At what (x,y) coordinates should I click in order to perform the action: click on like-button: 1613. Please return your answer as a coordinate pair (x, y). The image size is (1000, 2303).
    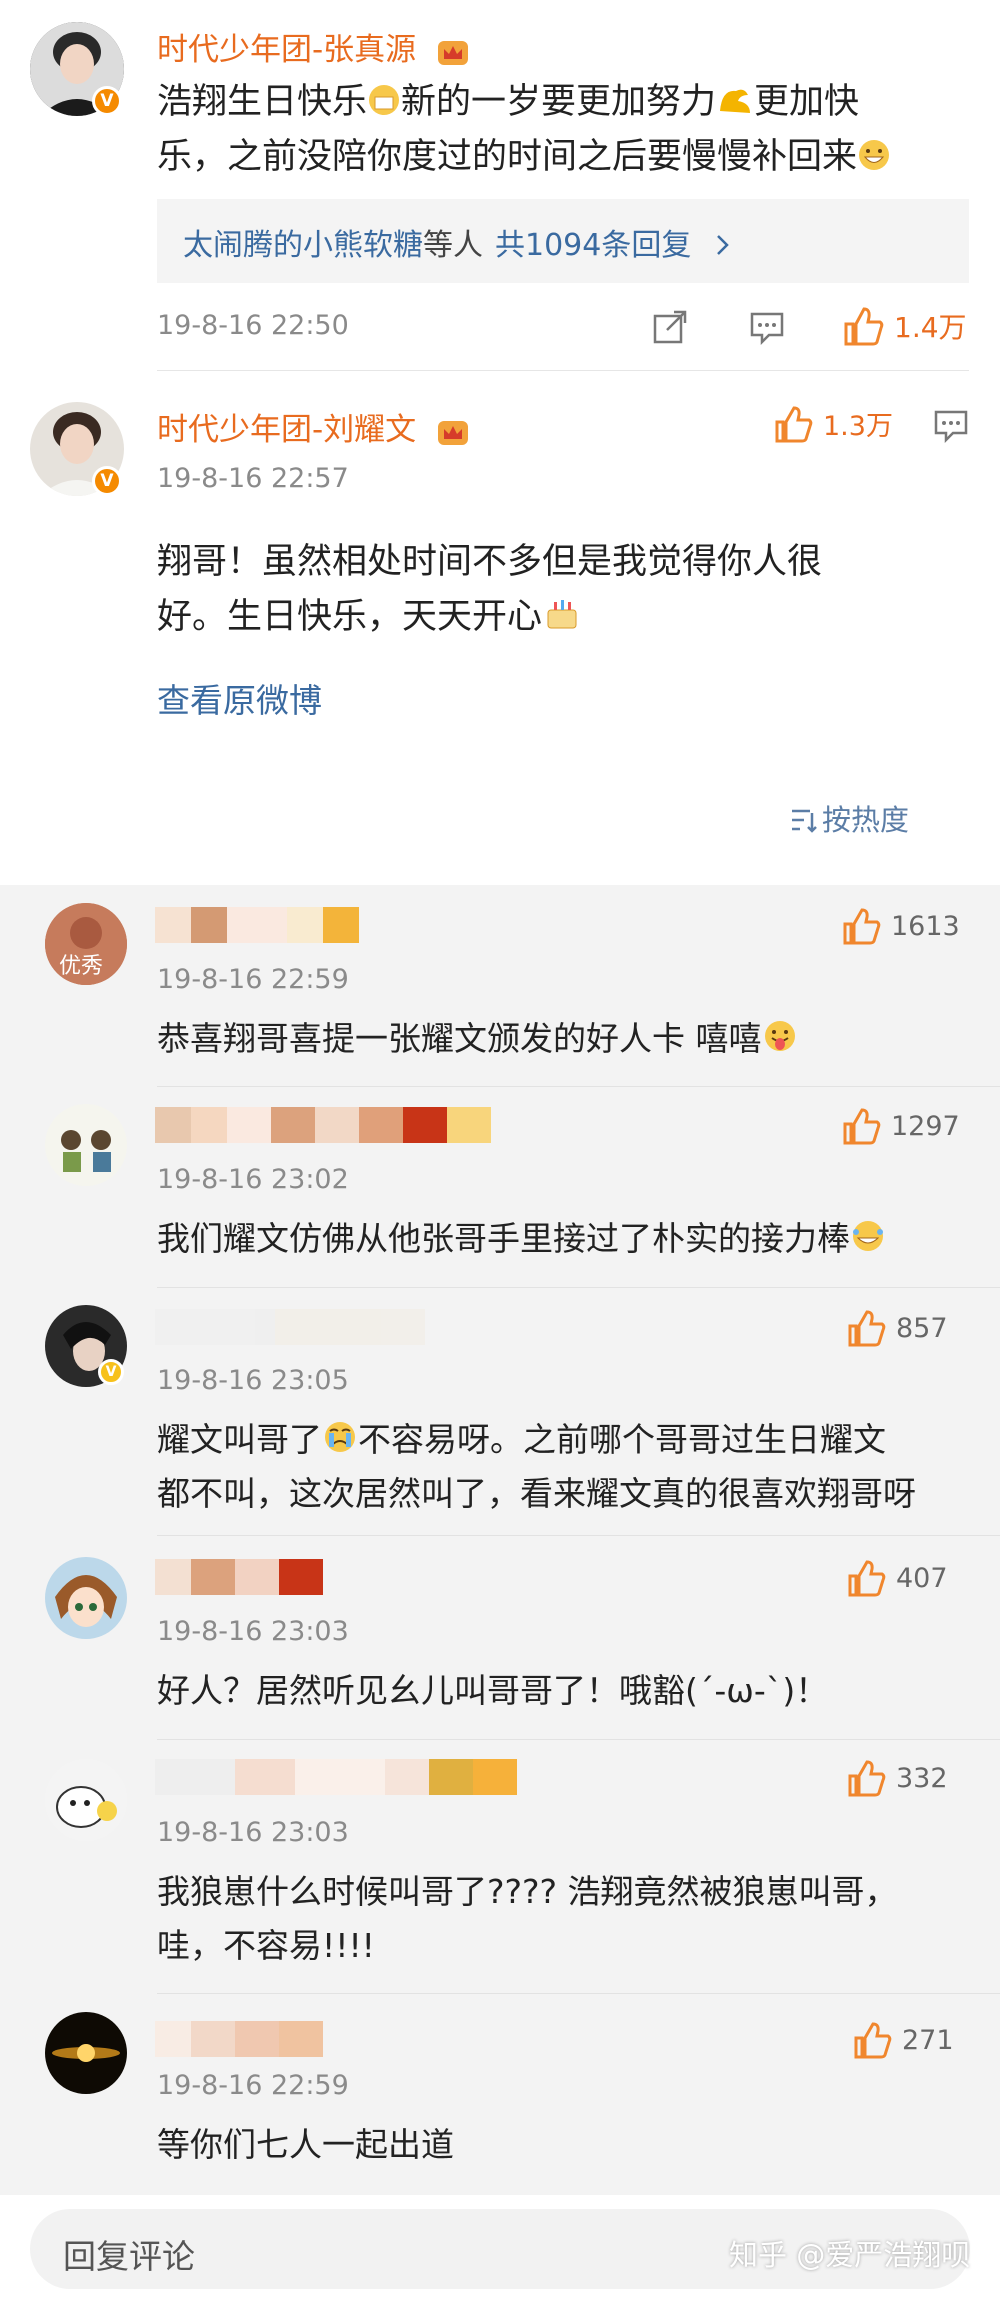
    Looking at the image, I should click on (900, 926).